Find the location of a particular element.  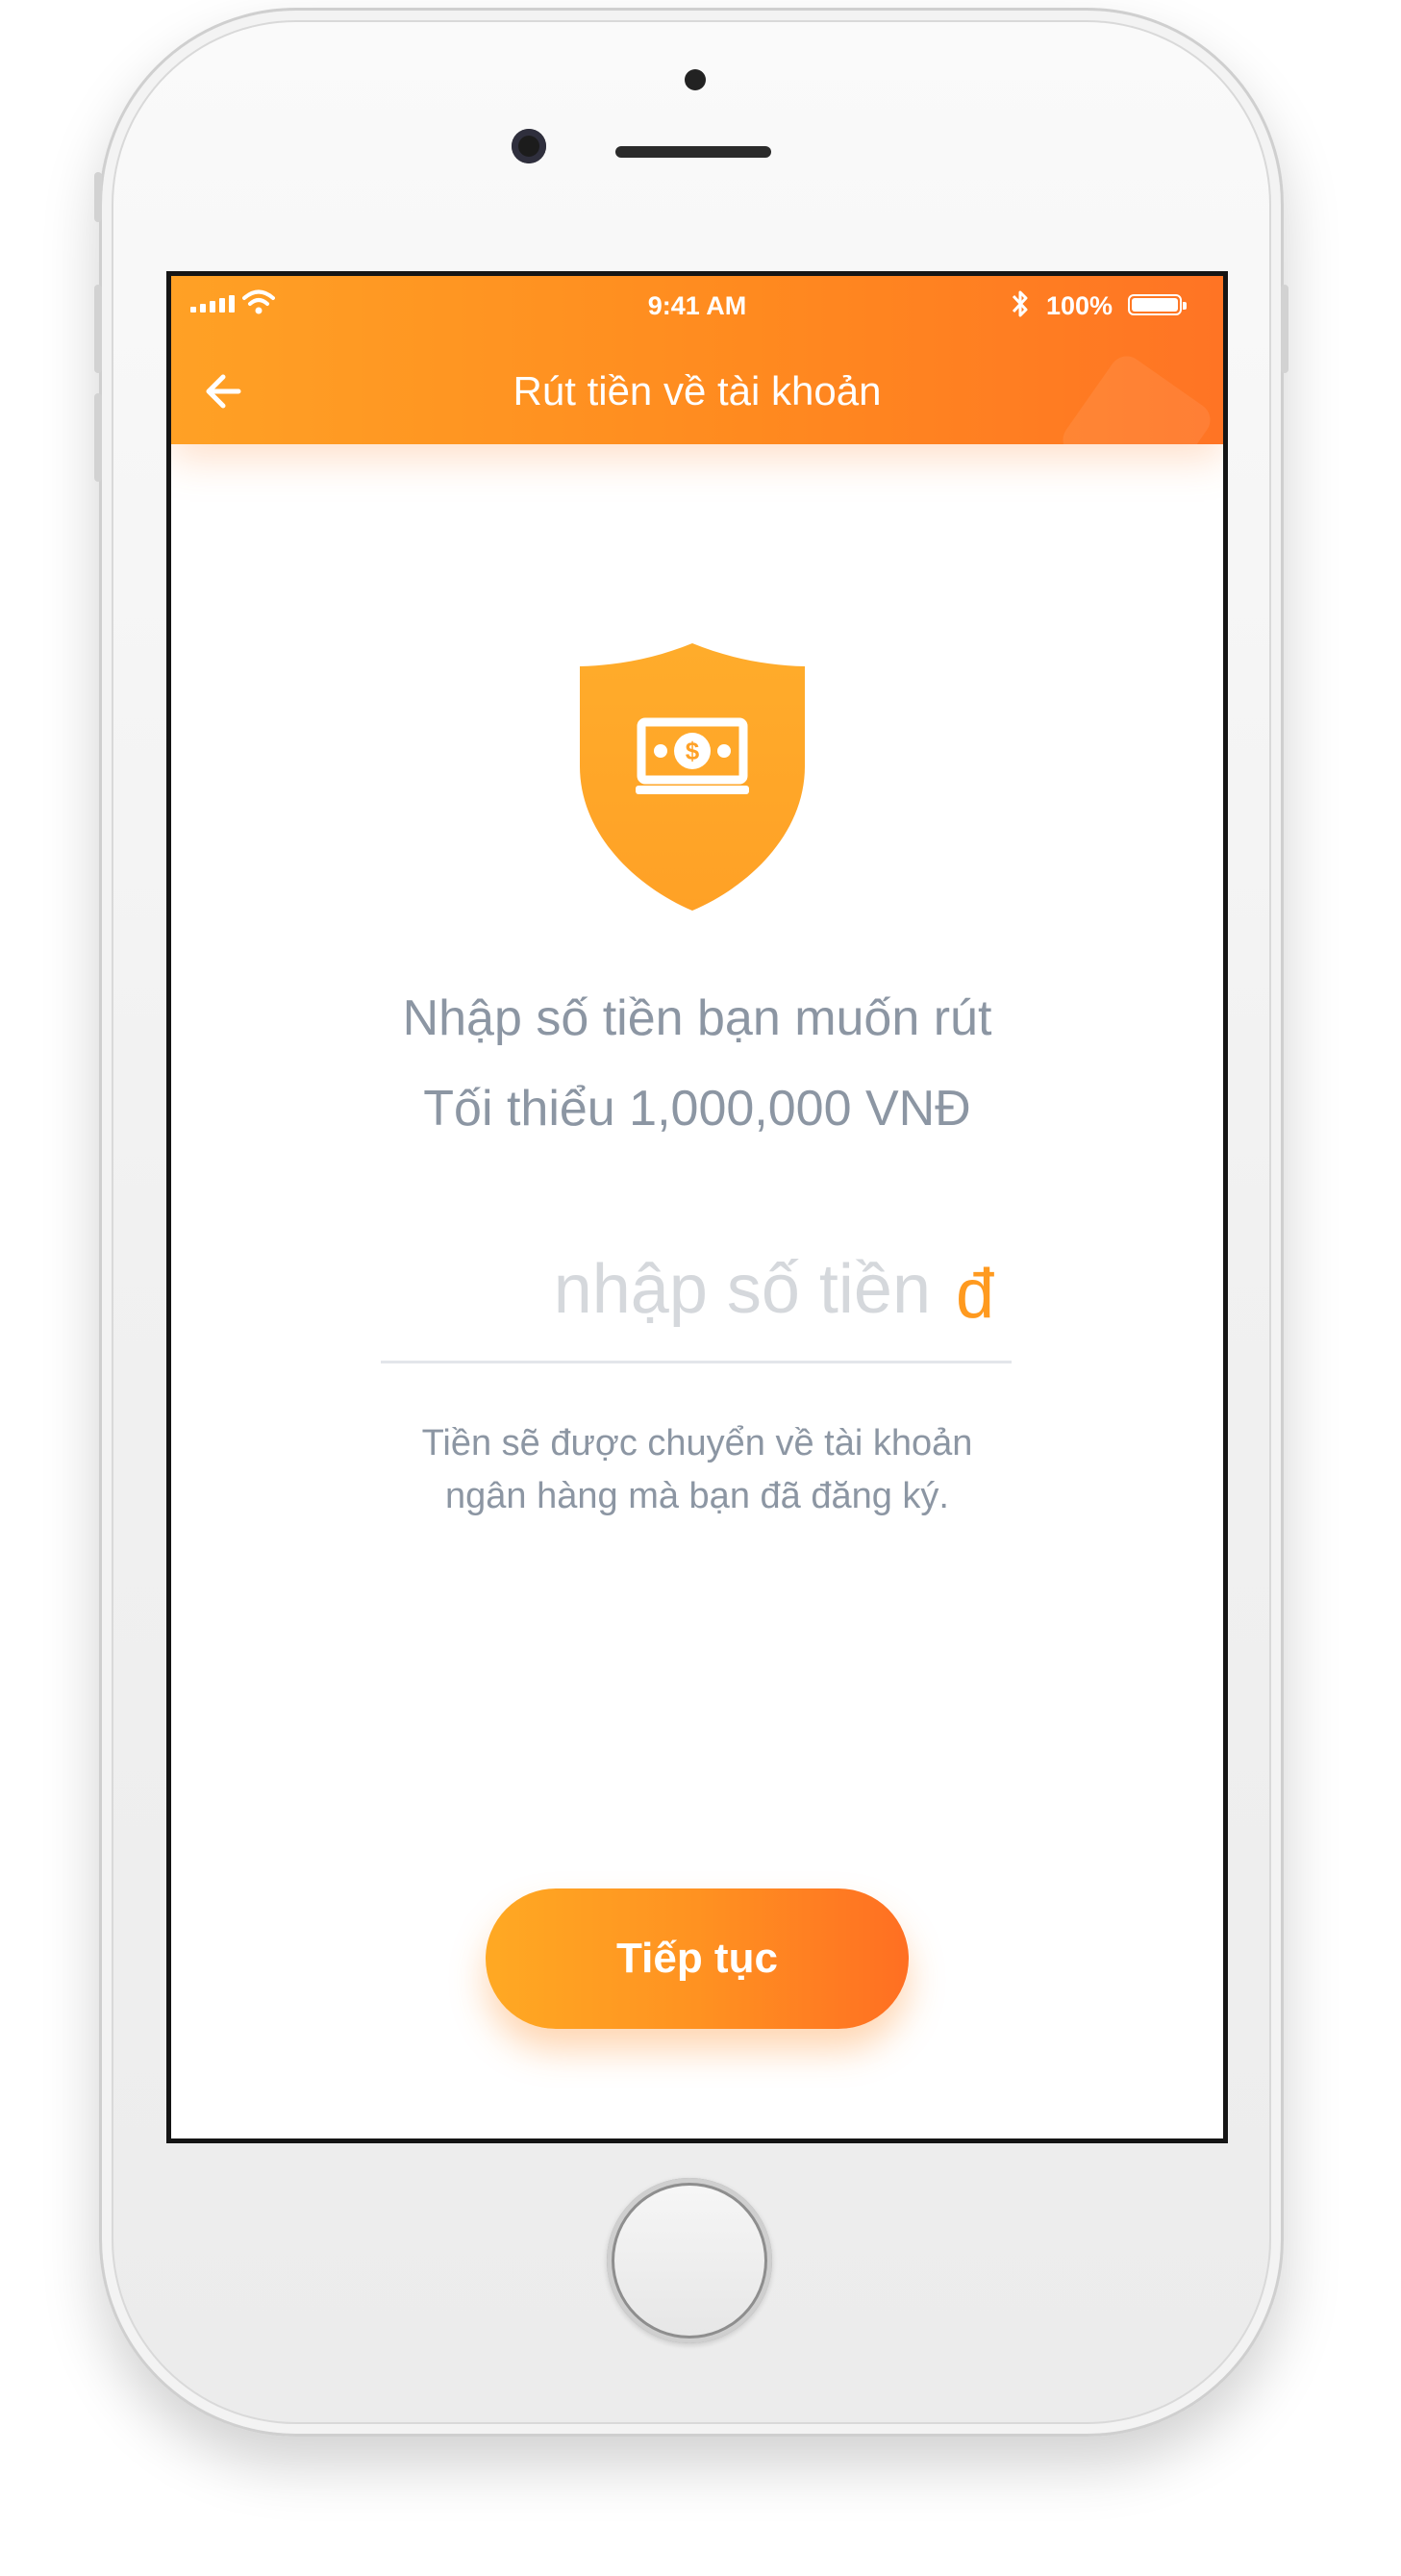

mute-switch is located at coordinates (98, 197).